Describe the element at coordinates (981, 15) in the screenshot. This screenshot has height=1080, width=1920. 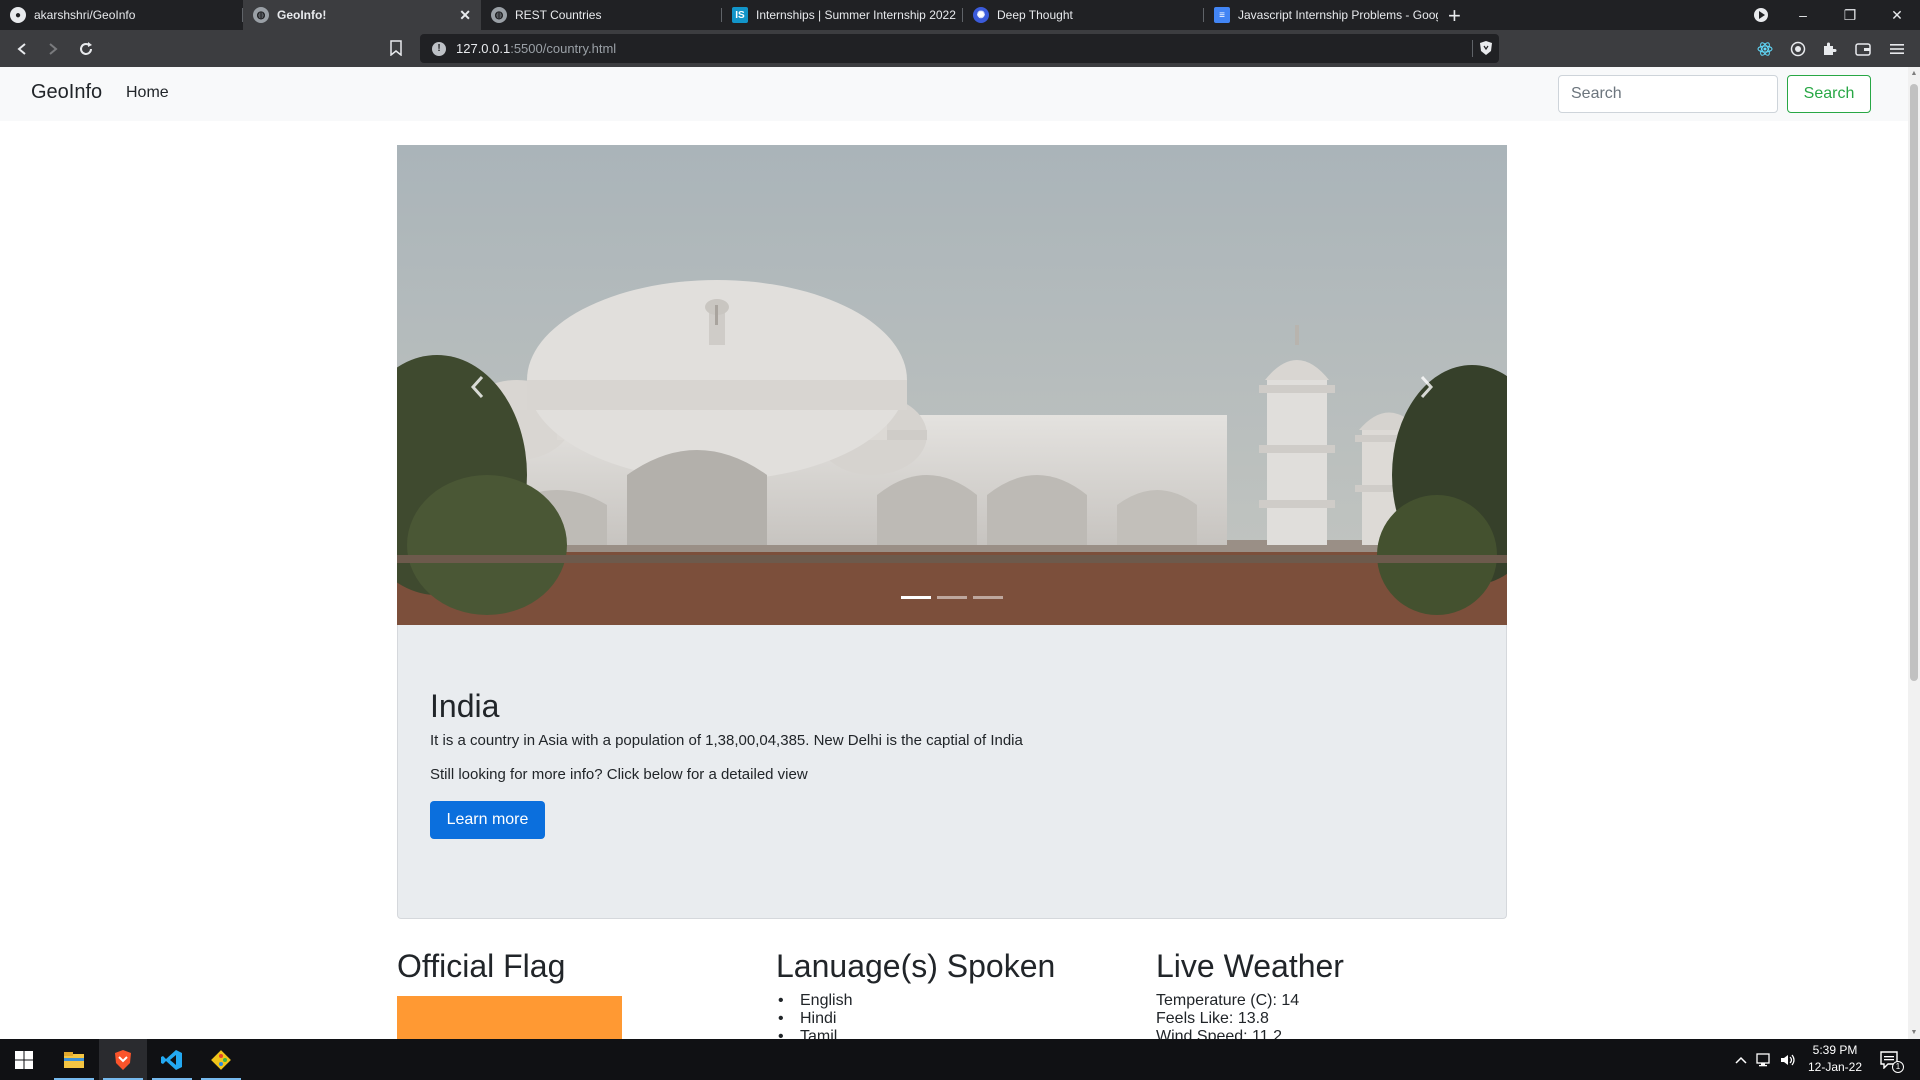
I see `deep-thought-icon: ✺` at that location.